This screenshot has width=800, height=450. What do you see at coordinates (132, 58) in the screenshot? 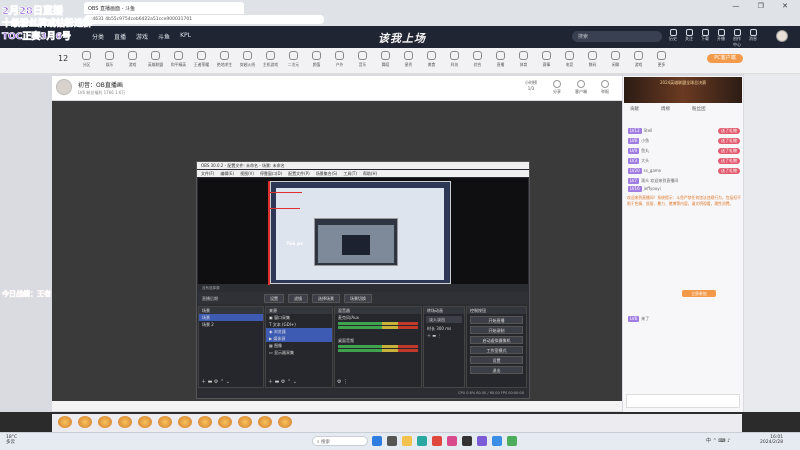
I see `category-item: 游戏` at bounding box center [132, 58].